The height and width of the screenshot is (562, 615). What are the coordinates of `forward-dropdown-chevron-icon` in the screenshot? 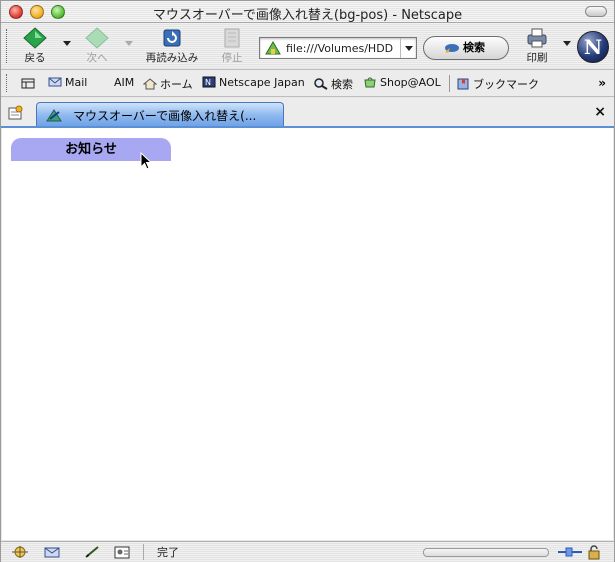 It's located at (129, 43).